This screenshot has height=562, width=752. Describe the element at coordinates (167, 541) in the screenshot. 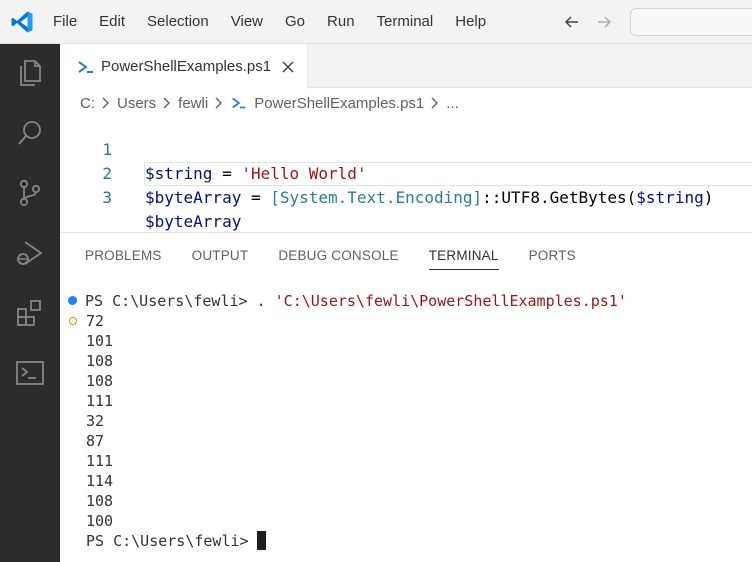

I see `final-prompt: PS C:\Users\fewli>` at that location.